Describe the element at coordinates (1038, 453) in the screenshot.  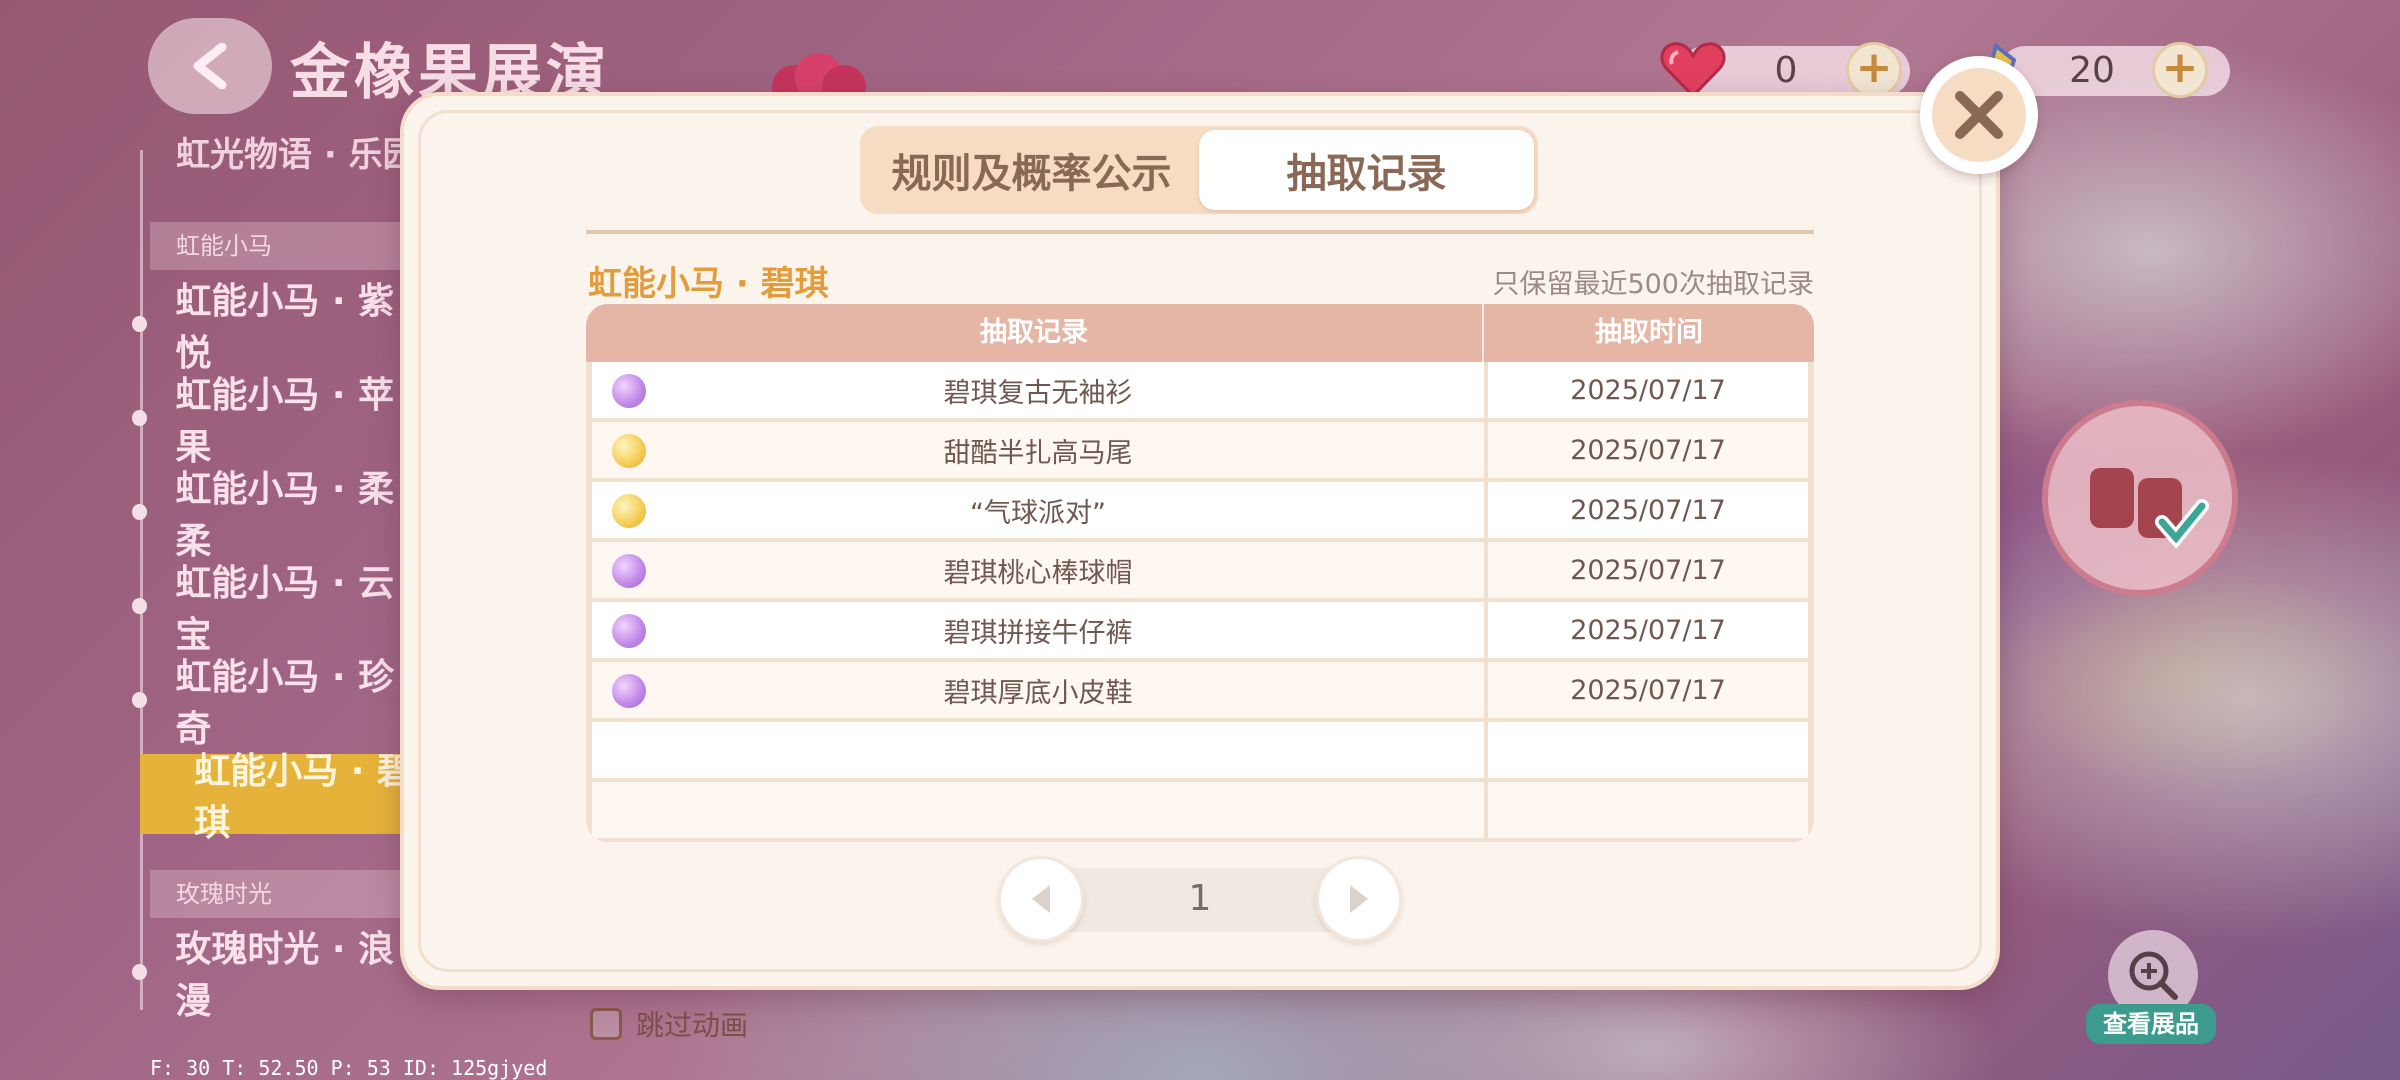
I see `item-name: 甜酷半扎高马尾` at that location.